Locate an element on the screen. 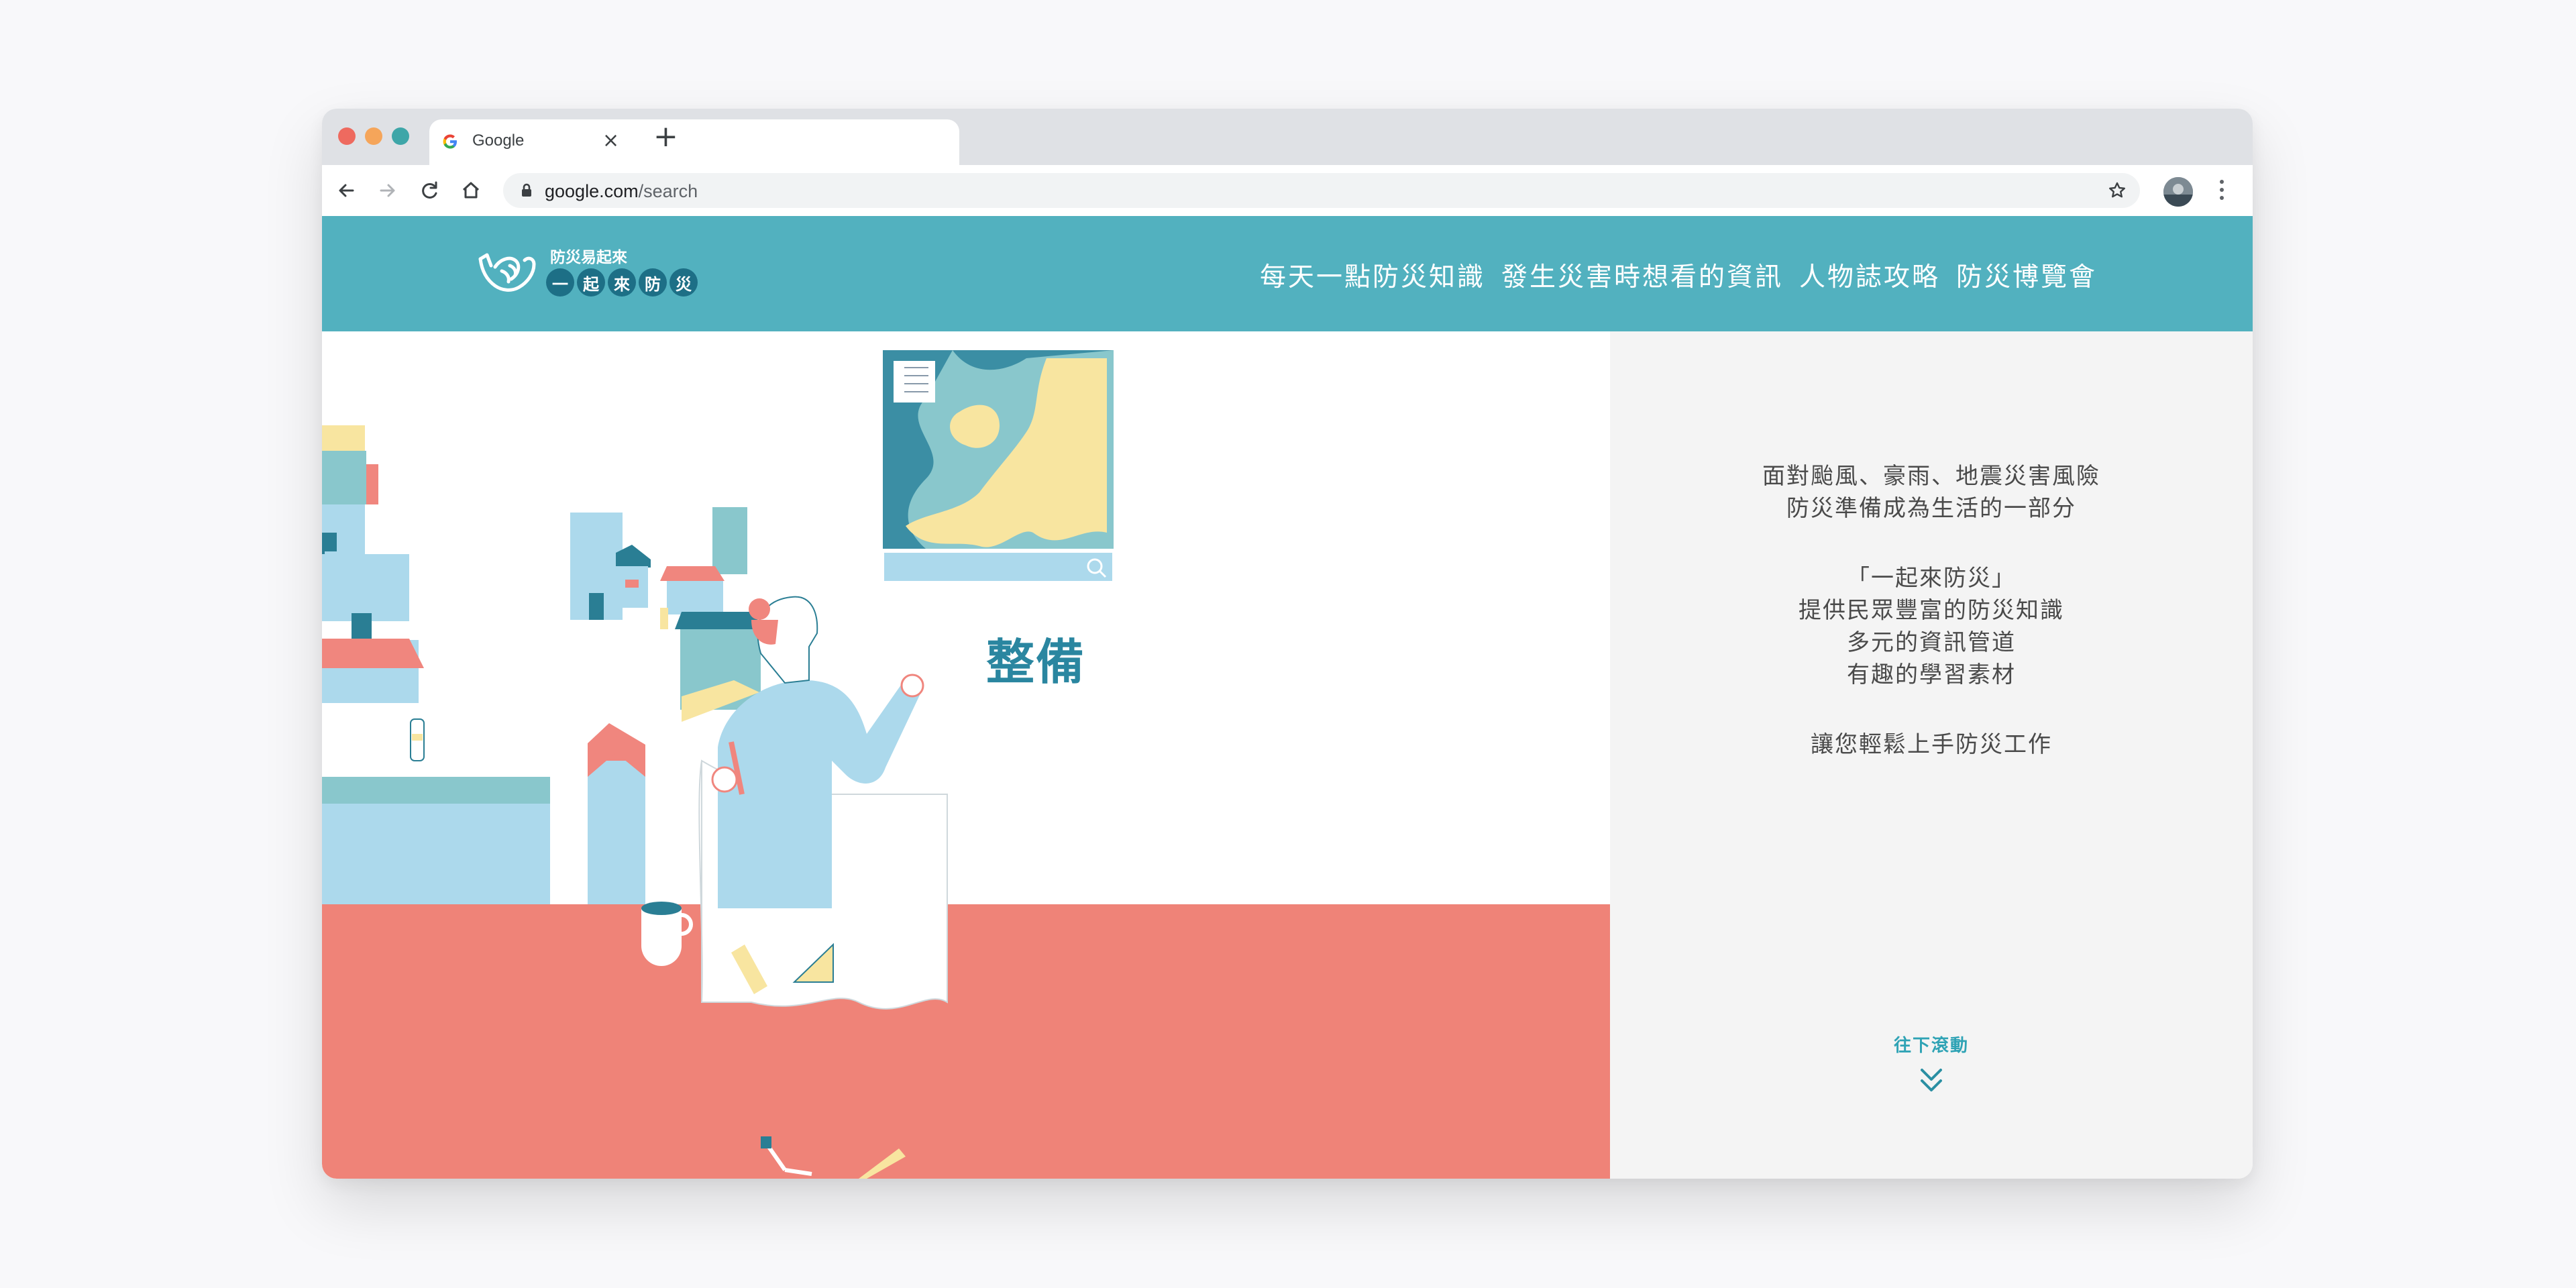  new-tab-icon: + is located at coordinates (665, 137).